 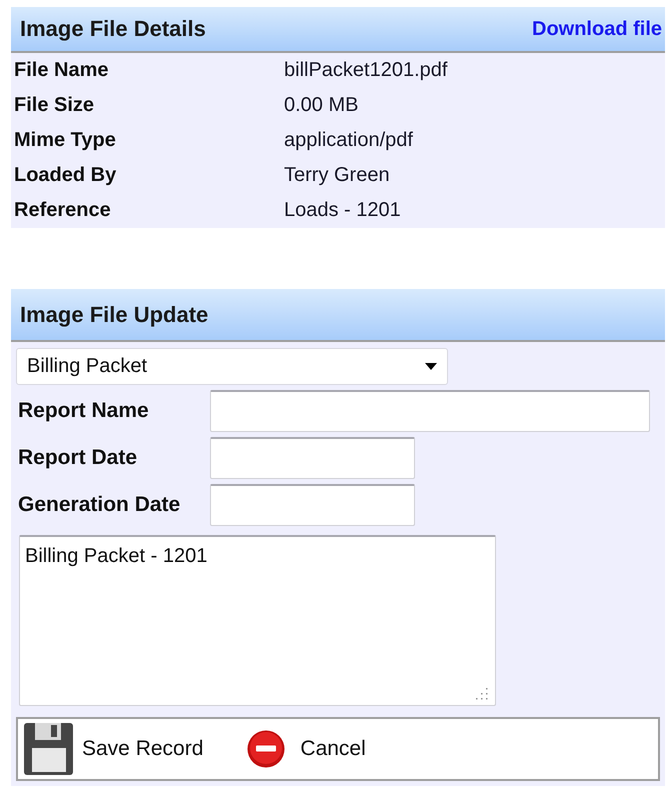 I want to click on detail-value: Terry Green, so click(x=337, y=175).